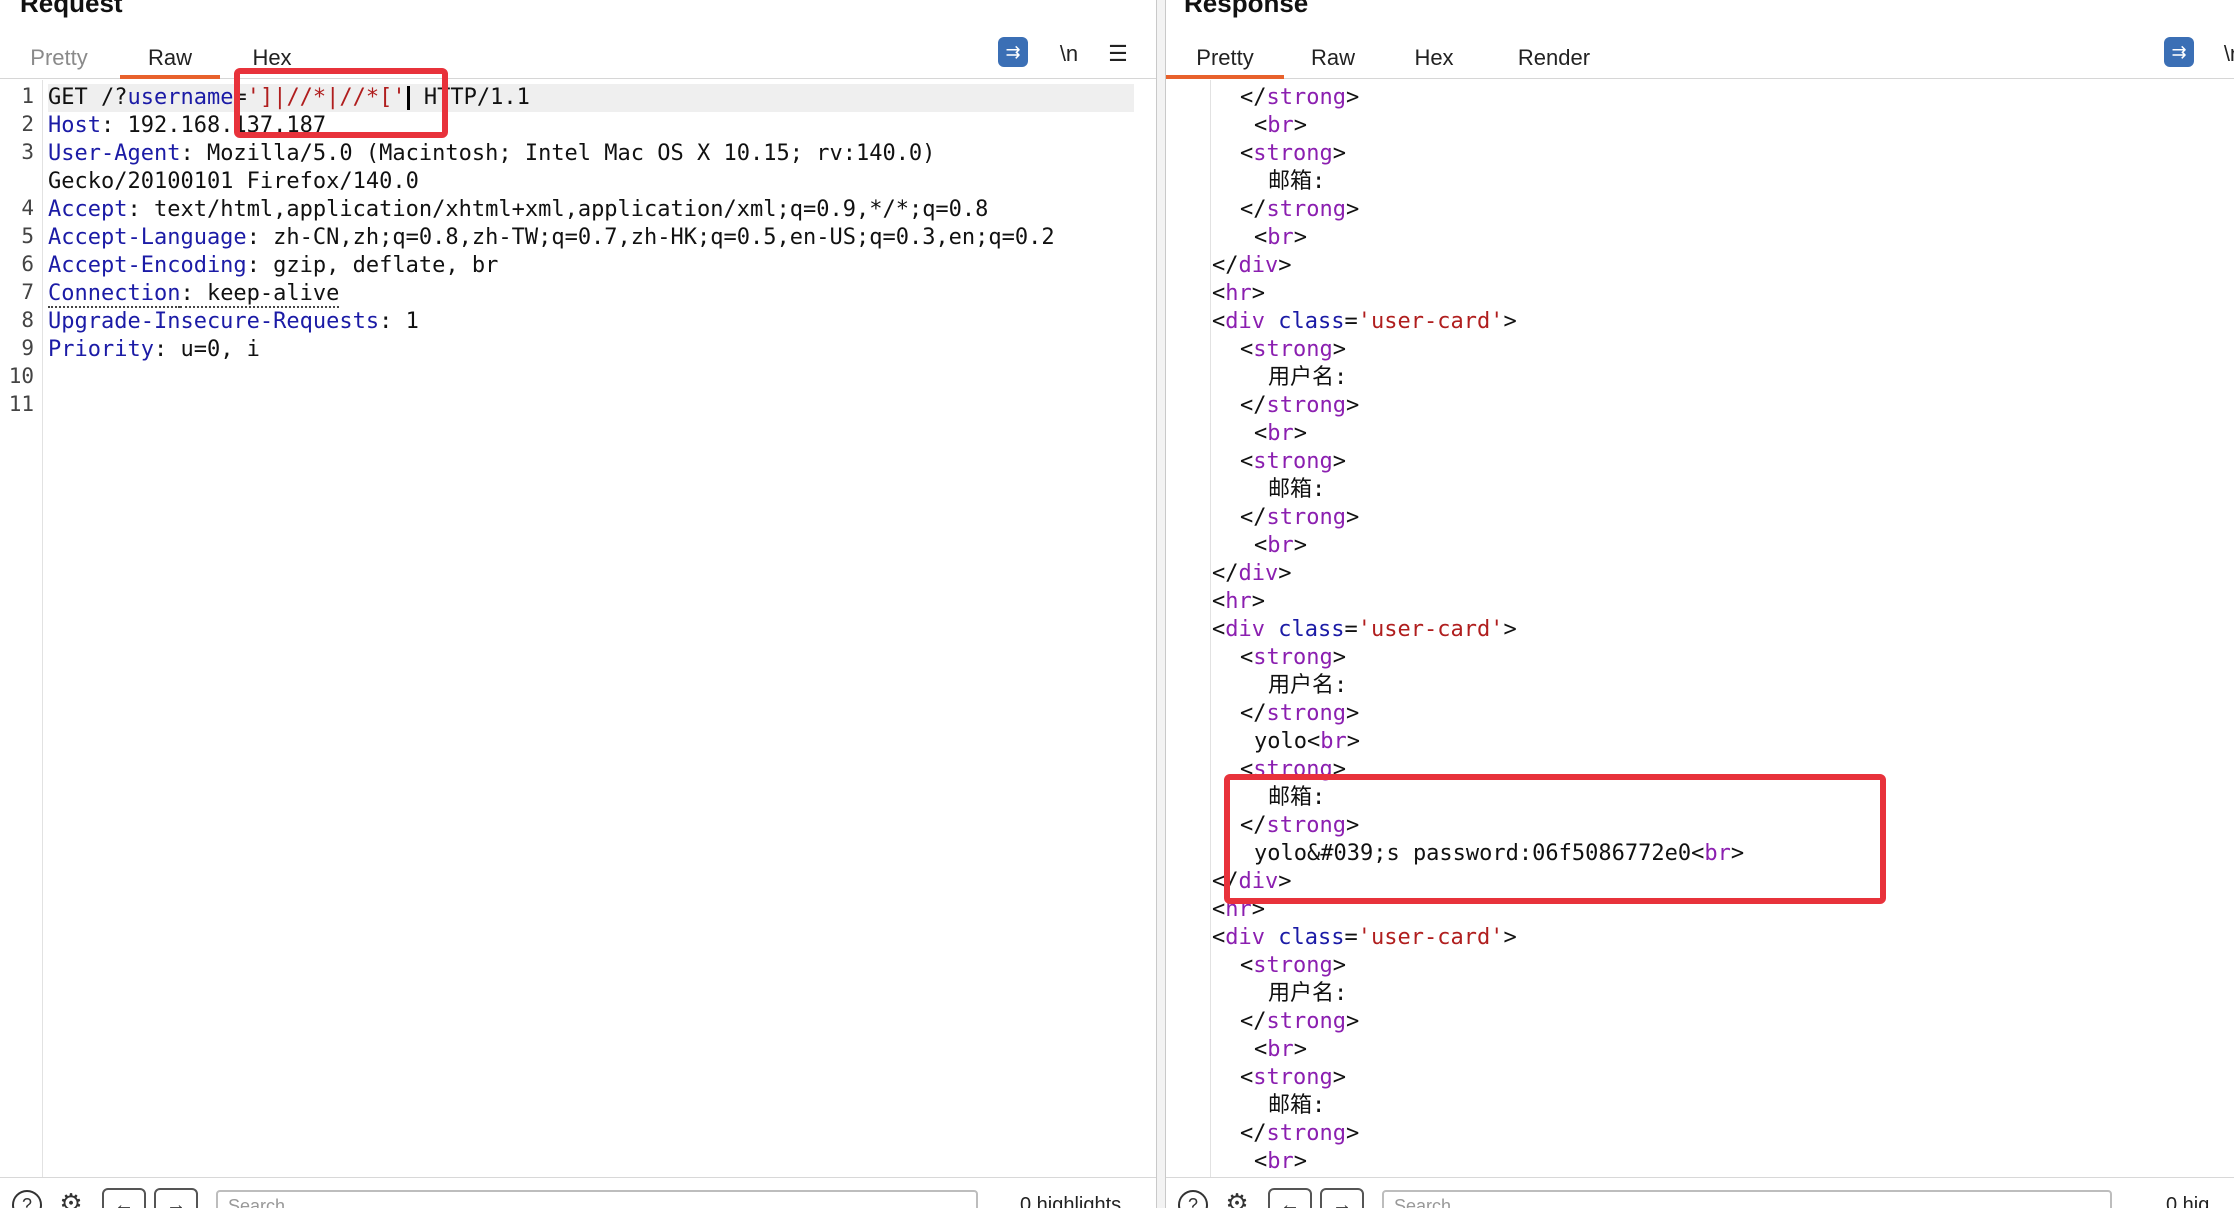 This screenshot has height=1208, width=2234. Describe the element at coordinates (21, 629) in the screenshot. I see `line-number-gutter: 1 2 3 4 5 6 7 8 9 10 11` at that location.